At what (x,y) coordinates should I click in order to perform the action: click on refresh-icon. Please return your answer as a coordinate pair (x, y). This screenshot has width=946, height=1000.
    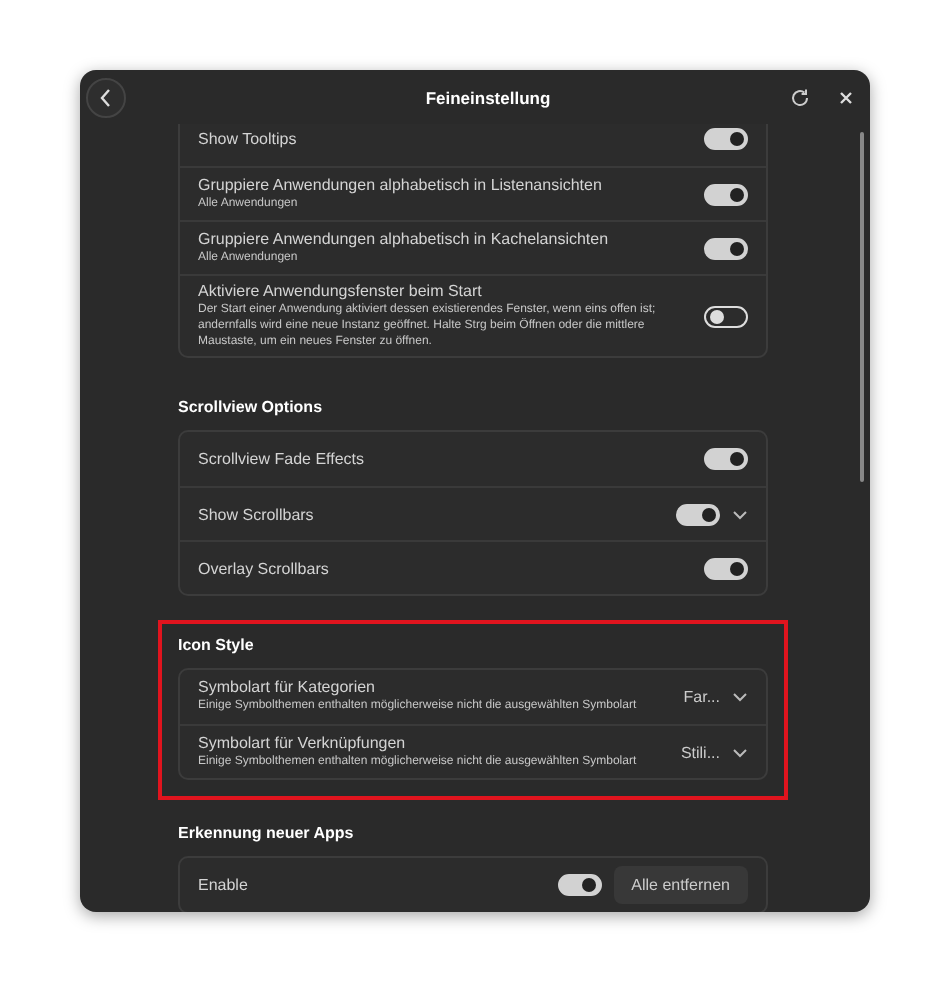
    Looking at the image, I should click on (800, 97).